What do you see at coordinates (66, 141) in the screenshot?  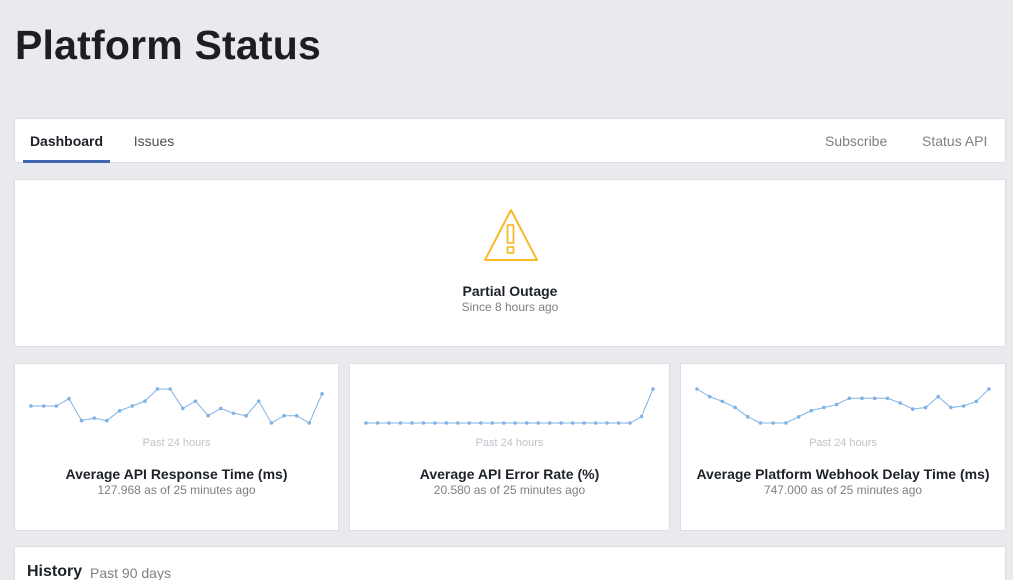 I see `tab-dashboard: Dashboard` at bounding box center [66, 141].